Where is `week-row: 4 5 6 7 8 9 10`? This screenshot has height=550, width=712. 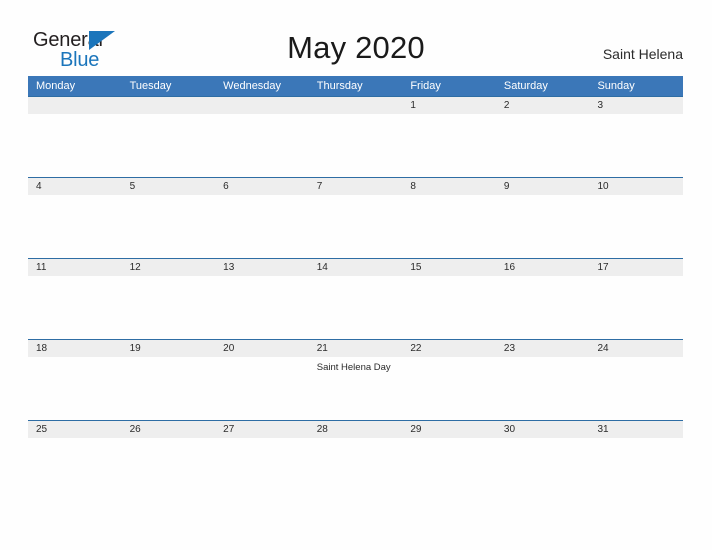 week-row: 4 5 6 7 8 9 10 is located at coordinates (355, 217).